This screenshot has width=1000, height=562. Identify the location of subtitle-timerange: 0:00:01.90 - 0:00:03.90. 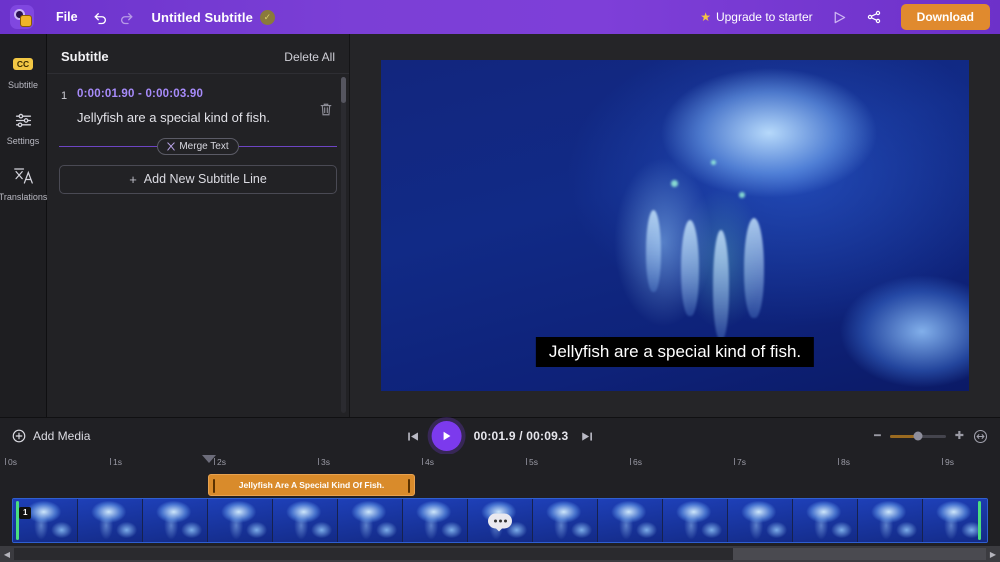
(206, 94).